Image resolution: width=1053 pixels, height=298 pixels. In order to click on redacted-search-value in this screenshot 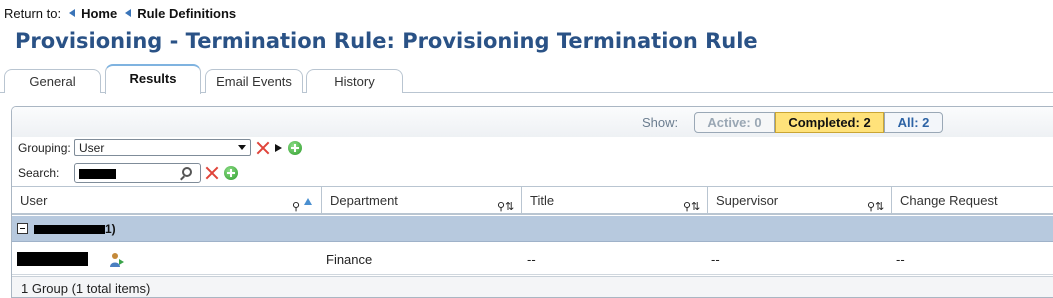, I will do `click(97, 174)`.